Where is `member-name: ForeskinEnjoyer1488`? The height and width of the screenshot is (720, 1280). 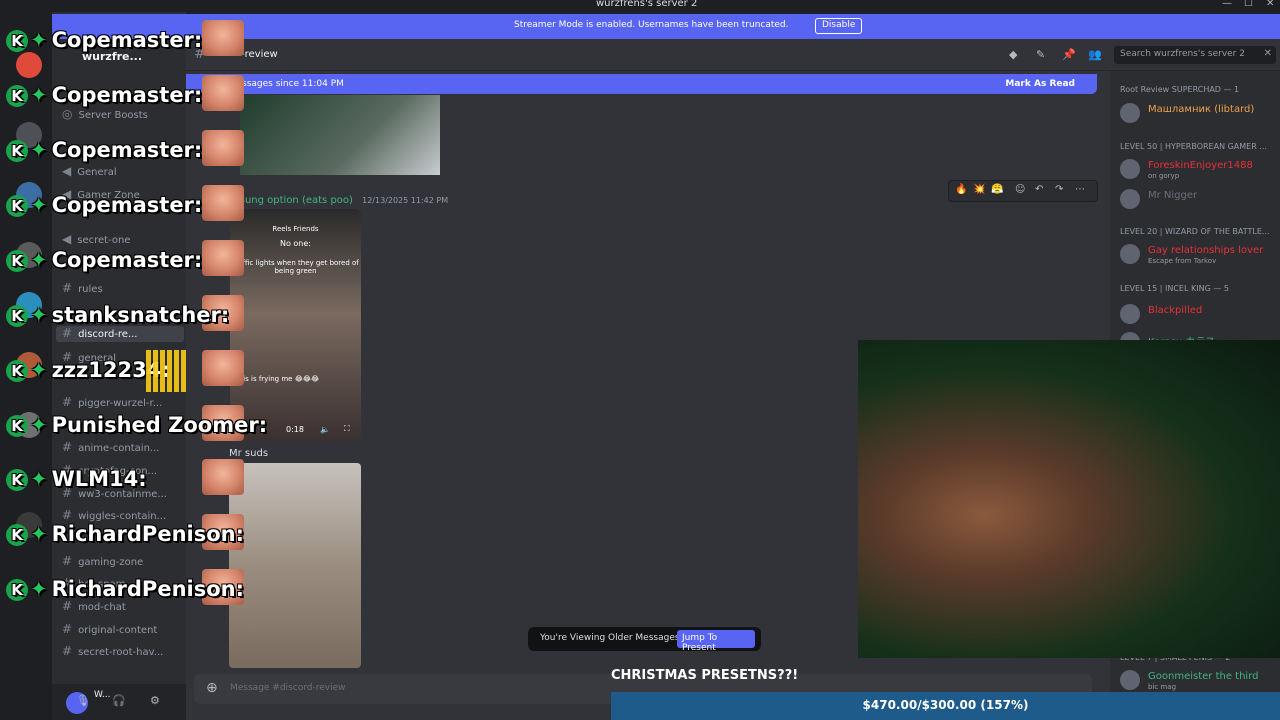 member-name: ForeskinEnjoyer1488 is located at coordinates (1200, 165).